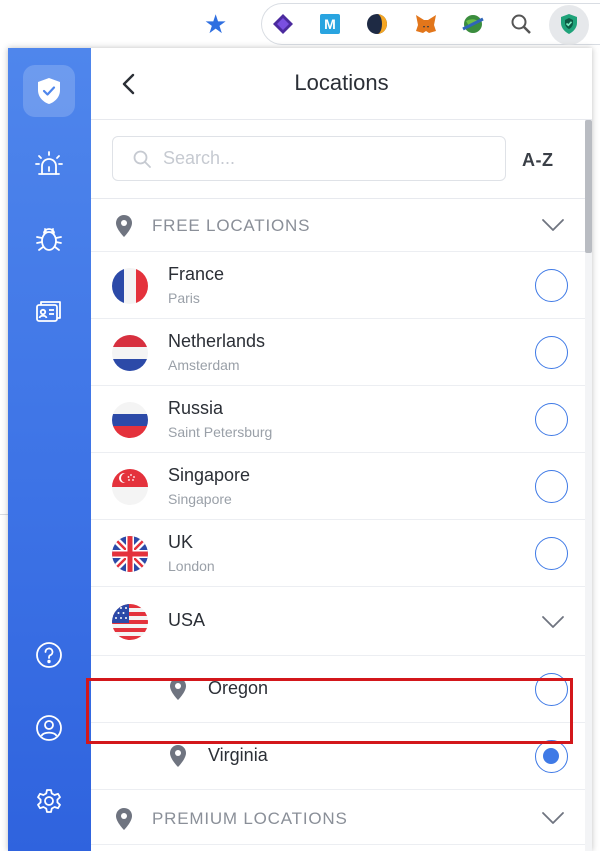  What do you see at coordinates (283, 24) in the screenshot?
I see `purple-diamond-extension-icon` at bounding box center [283, 24].